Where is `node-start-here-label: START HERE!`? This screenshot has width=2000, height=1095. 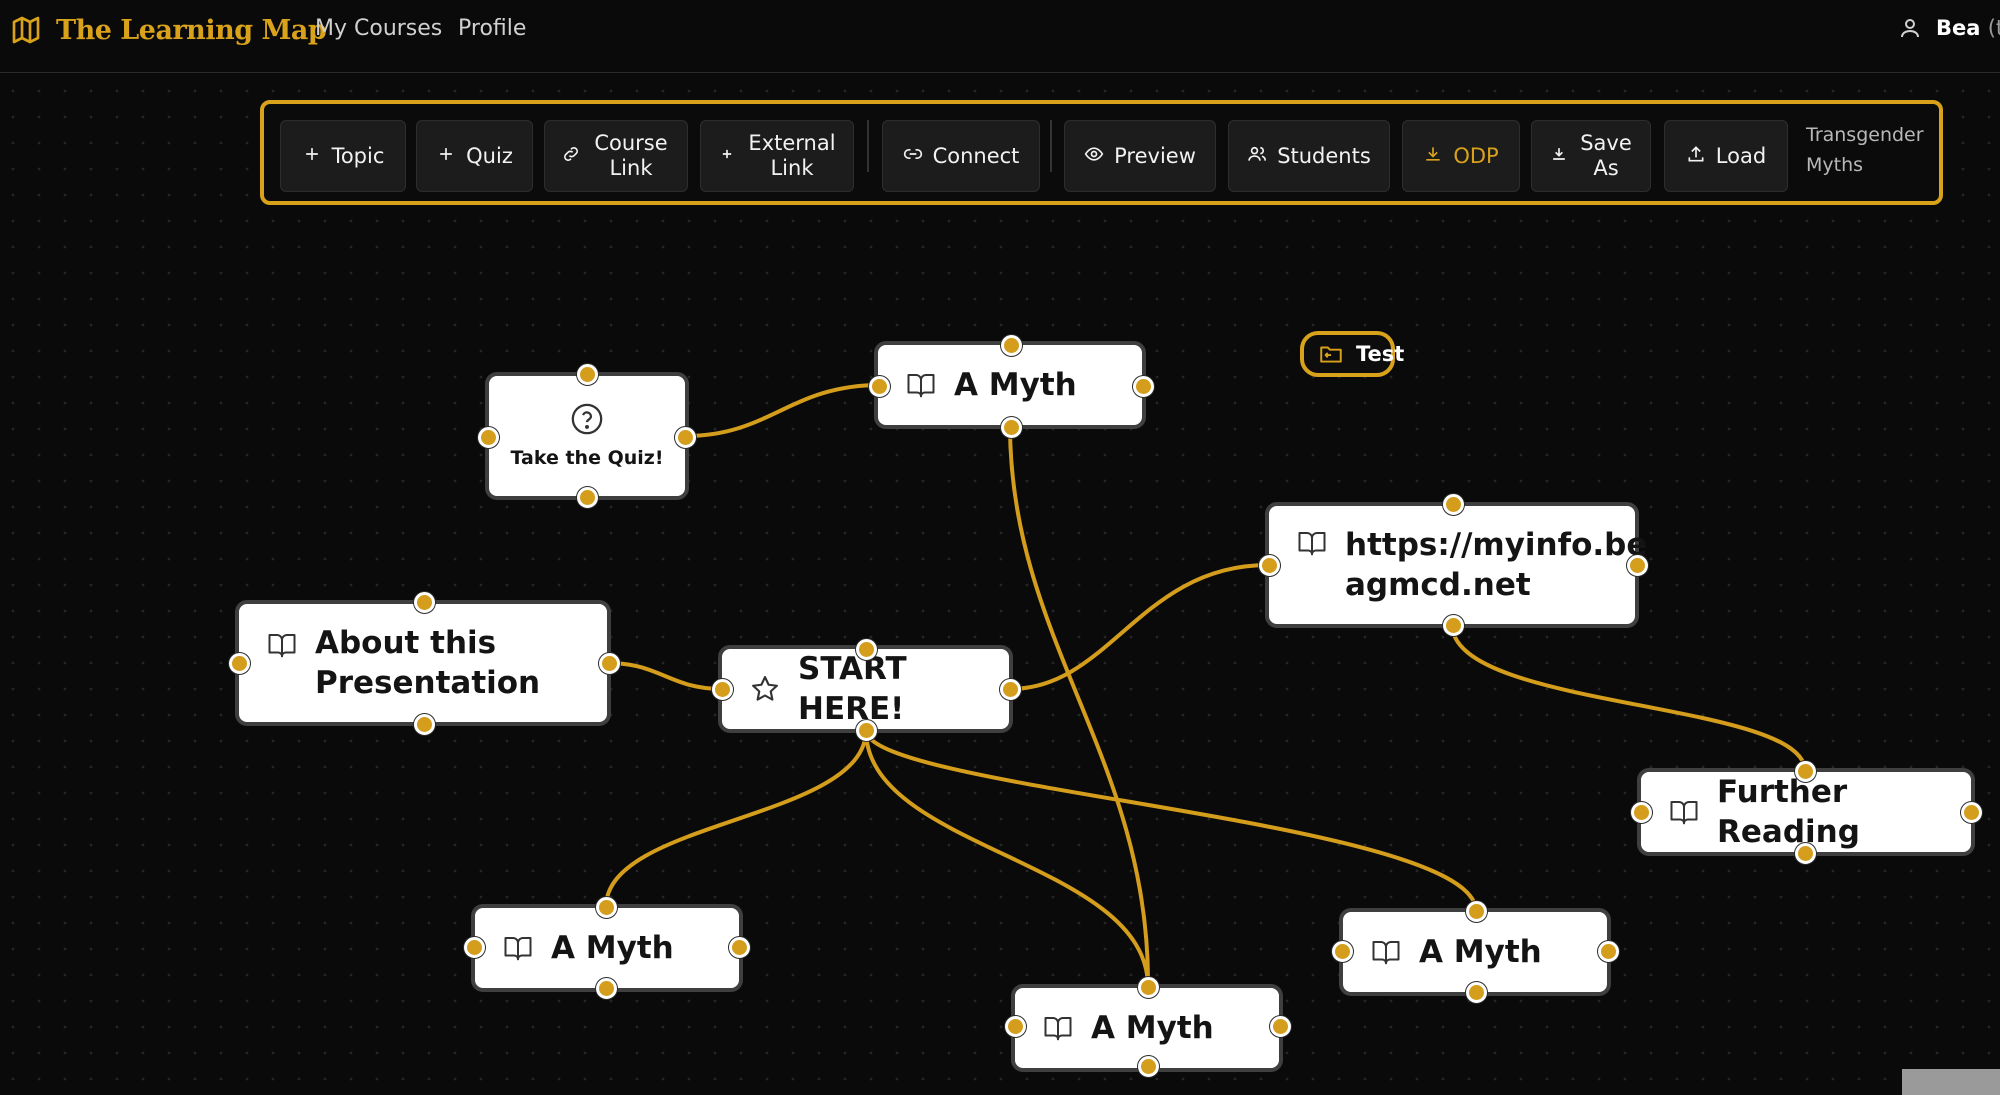 node-start-here-label: START HERE! is located at coordinates (852, 689).